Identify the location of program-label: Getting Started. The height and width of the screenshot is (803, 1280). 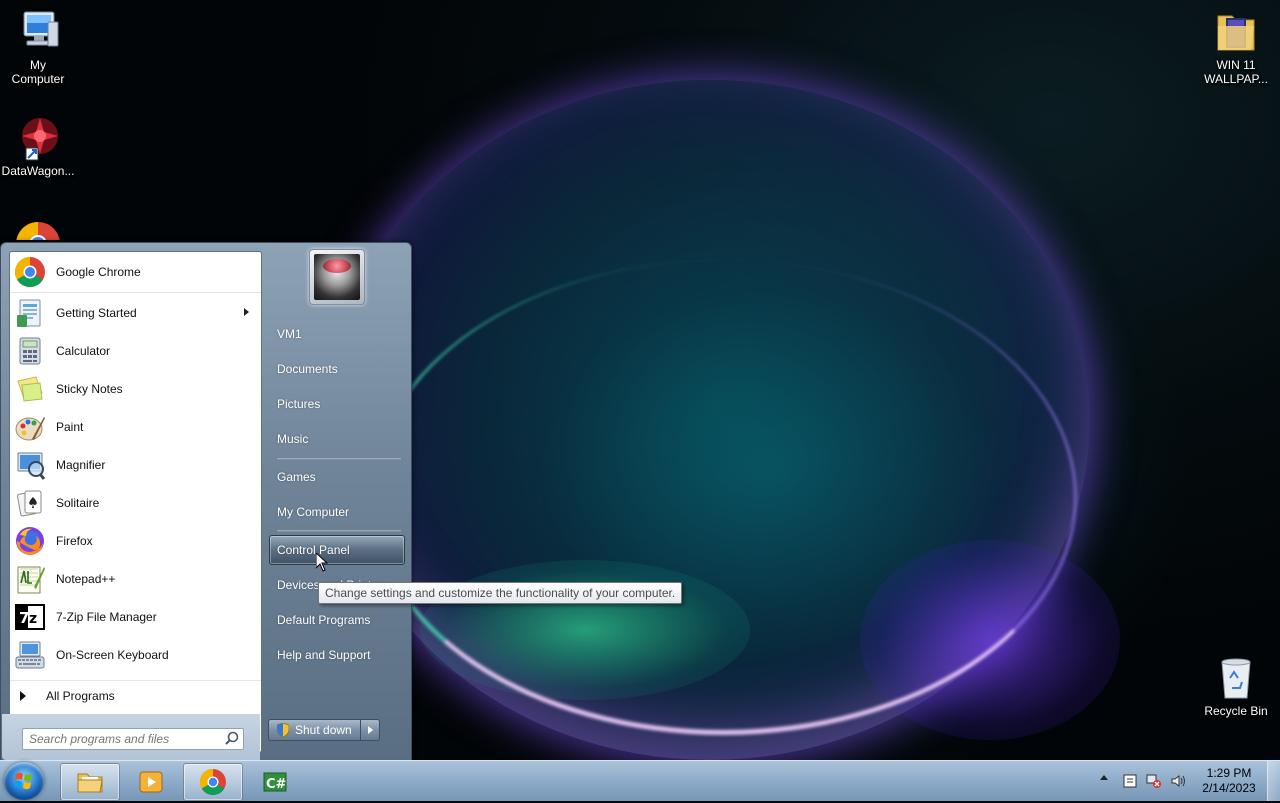
(96, 313).